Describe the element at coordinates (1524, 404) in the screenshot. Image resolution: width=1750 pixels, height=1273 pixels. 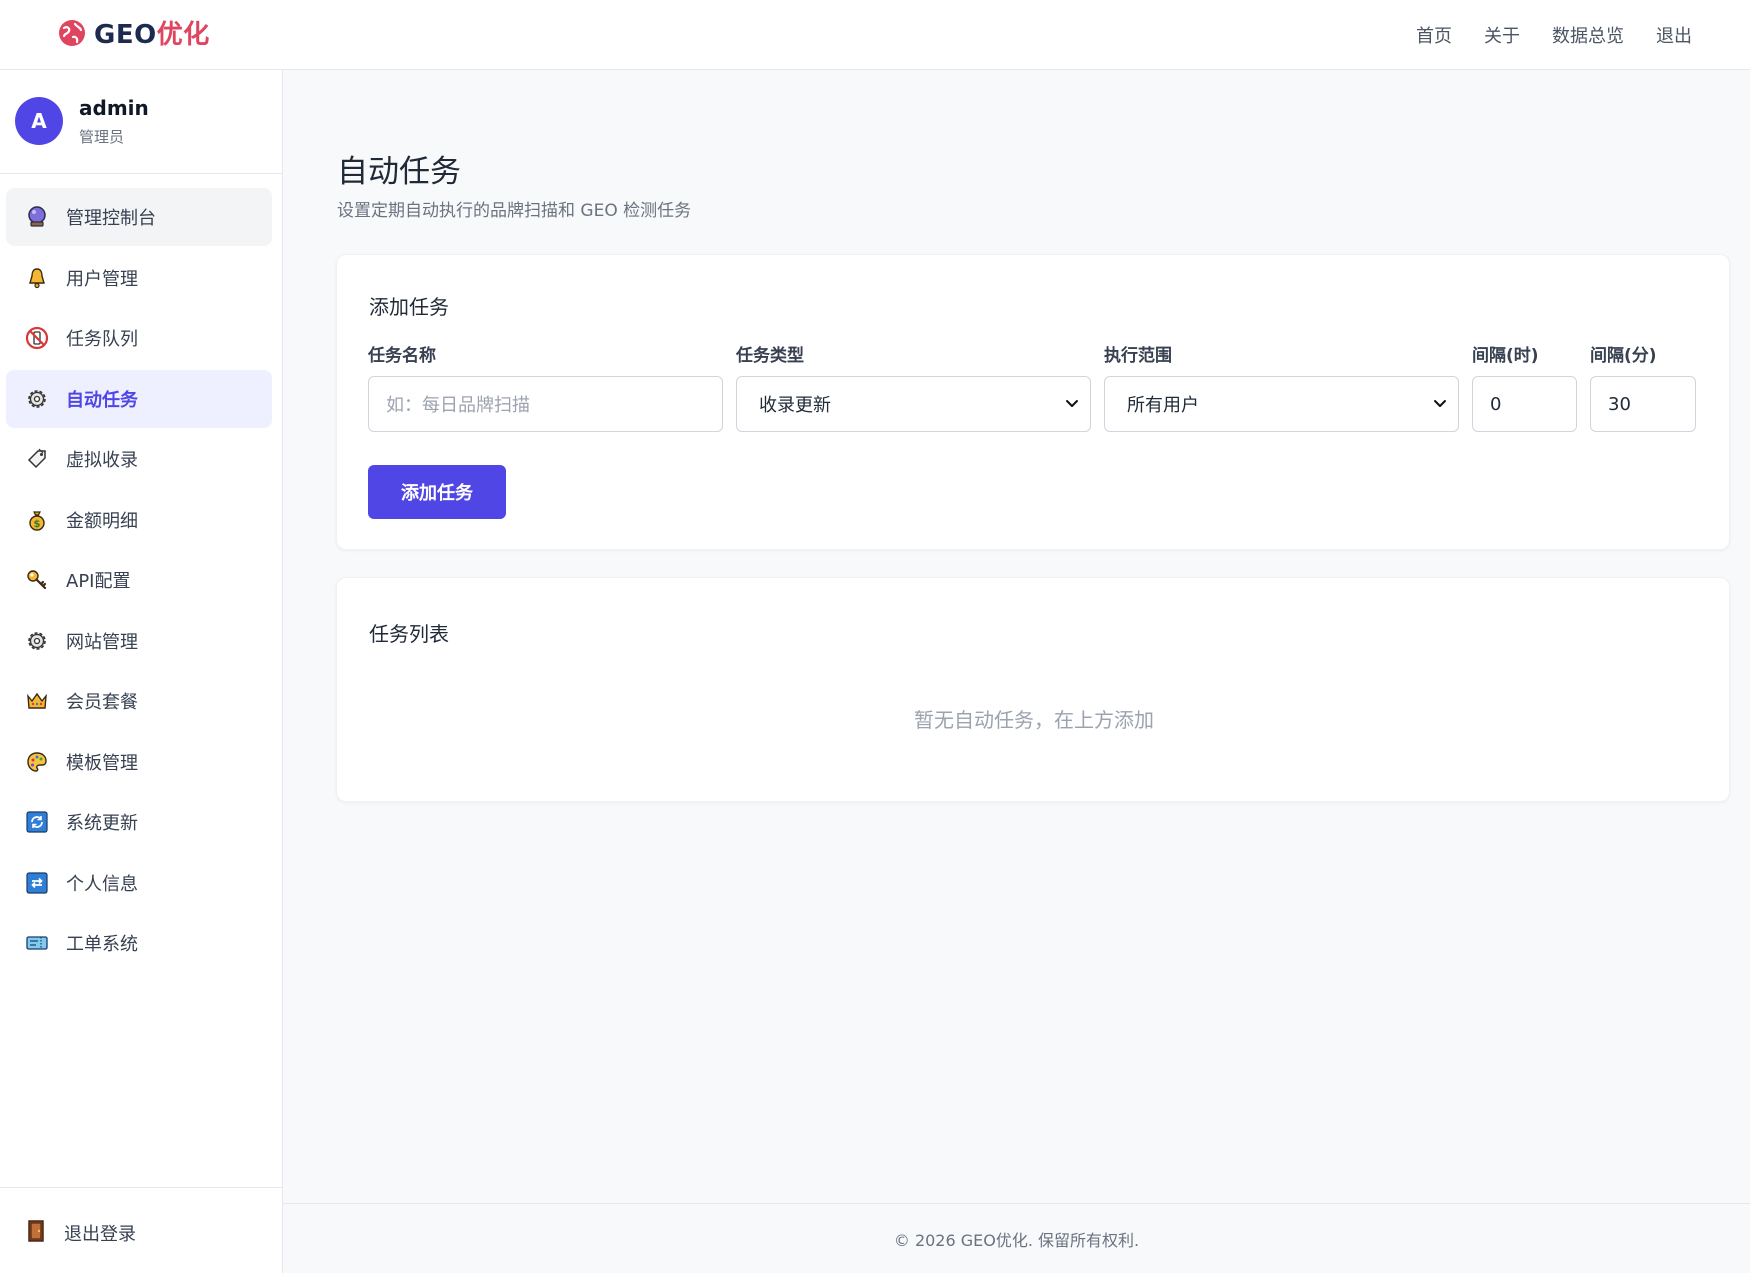
I see `interval-hours-input: 0` at that location.